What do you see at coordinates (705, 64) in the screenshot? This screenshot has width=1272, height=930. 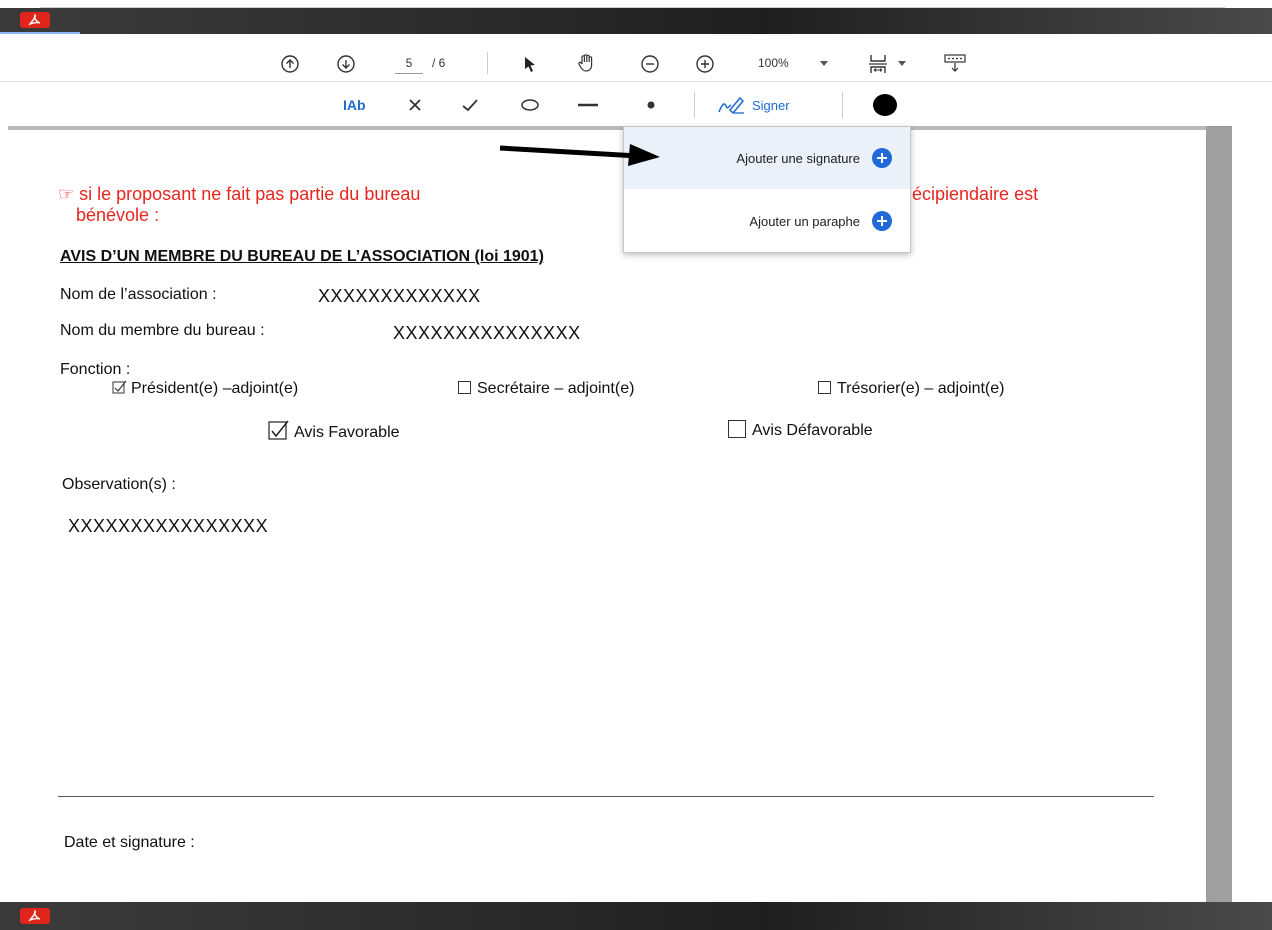 I see `zoom-in-icon` at bounding box center [705, 64].